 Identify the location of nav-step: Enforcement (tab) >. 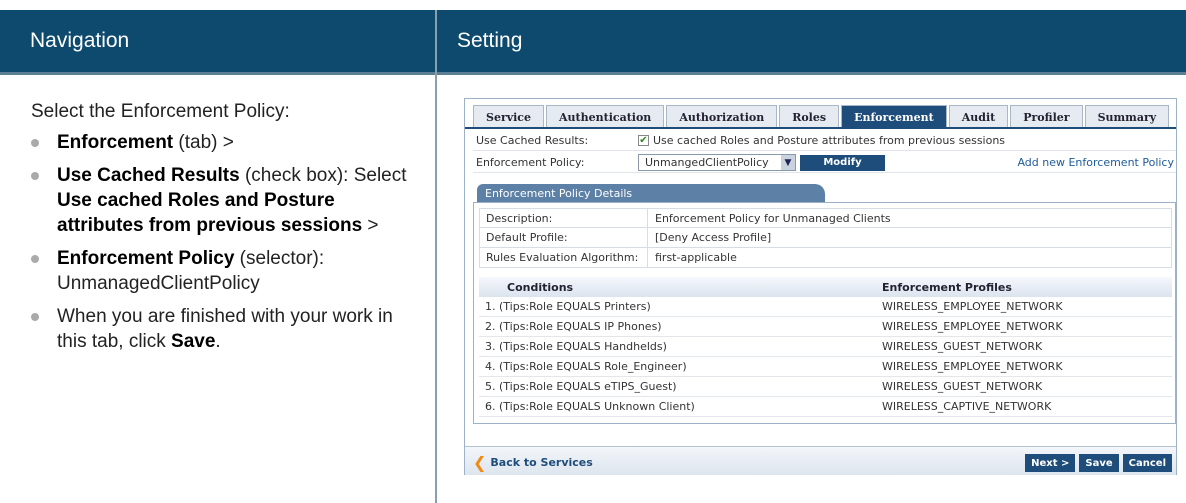
(223, 142).